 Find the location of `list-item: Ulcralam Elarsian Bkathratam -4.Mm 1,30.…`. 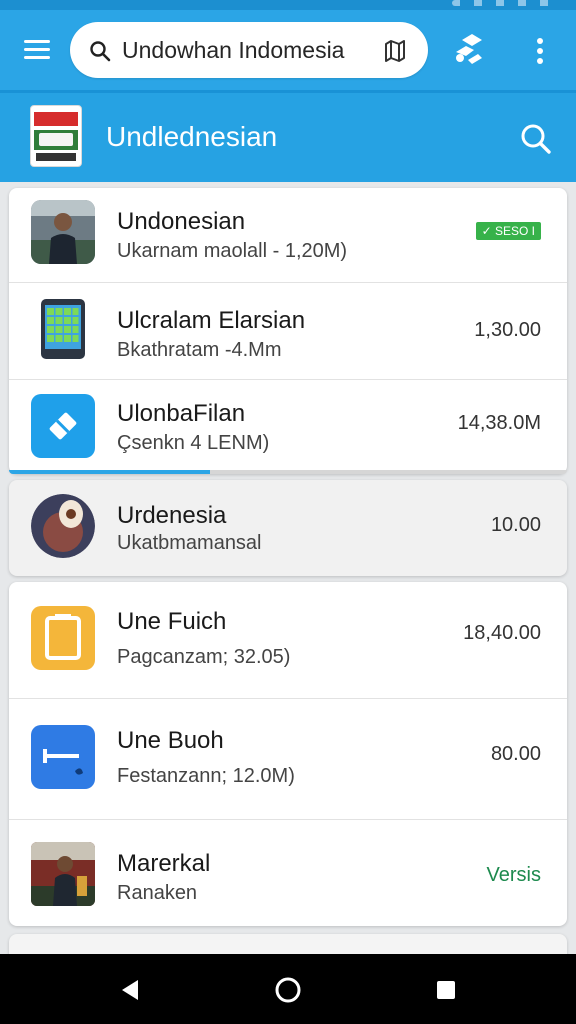

list-item: Ulcralam Elarsian Bkathratam -4.Mm 1,30.… is located at coordinates (288, 331).